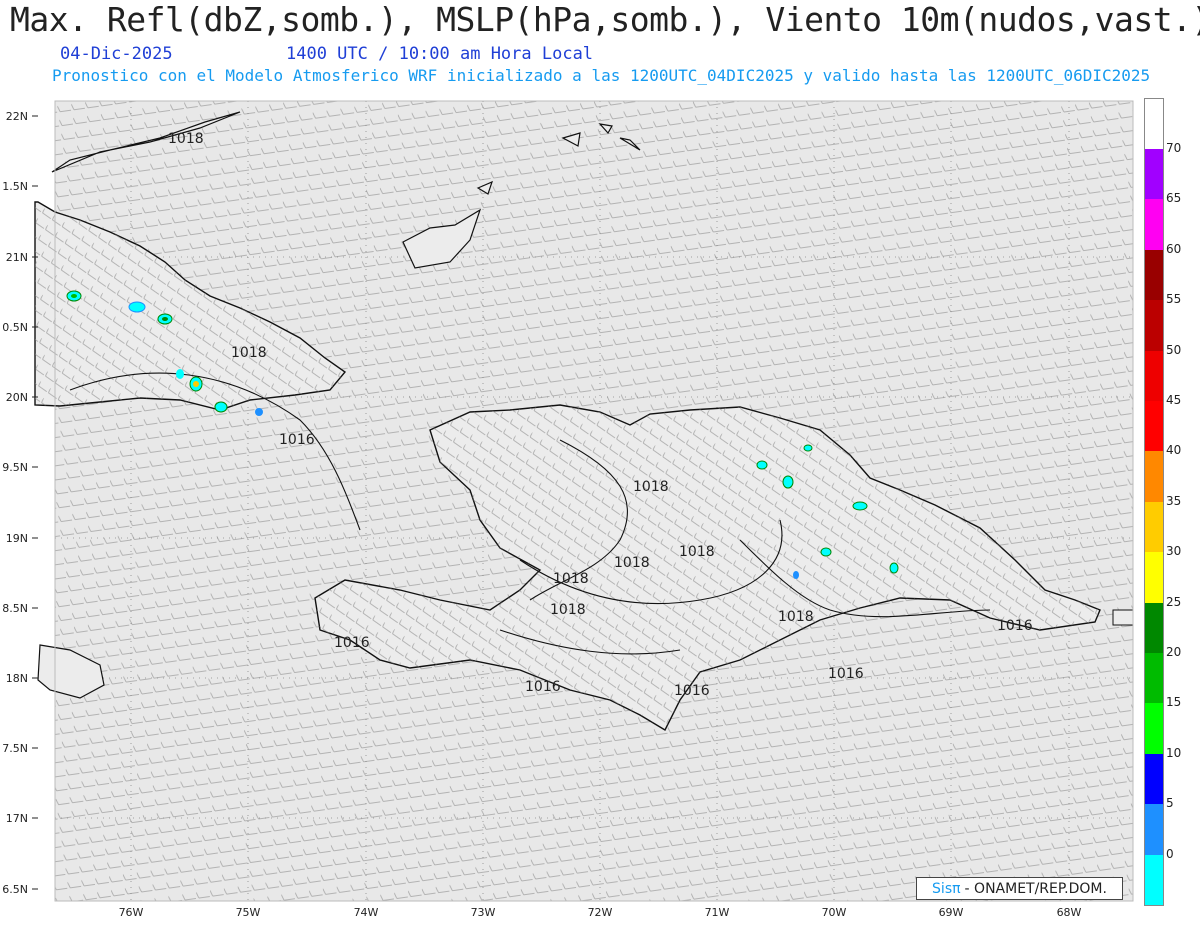 Image resolution: width=1200 pixels, height=931 pixels. I want to click on credit-box: Sisπ - ONAMET/REP.DOM., so click(1019, 888).